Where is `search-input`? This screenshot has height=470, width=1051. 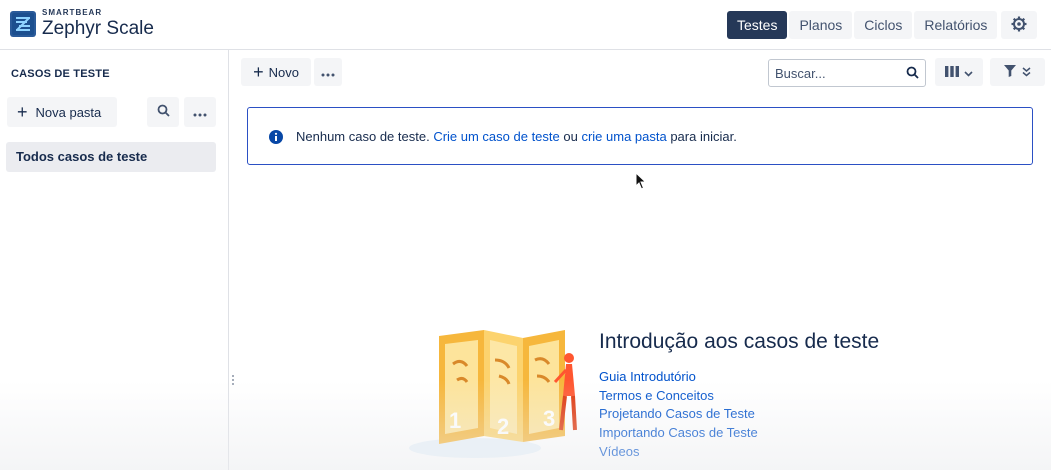 search-input is located at coordinates (835, 73).